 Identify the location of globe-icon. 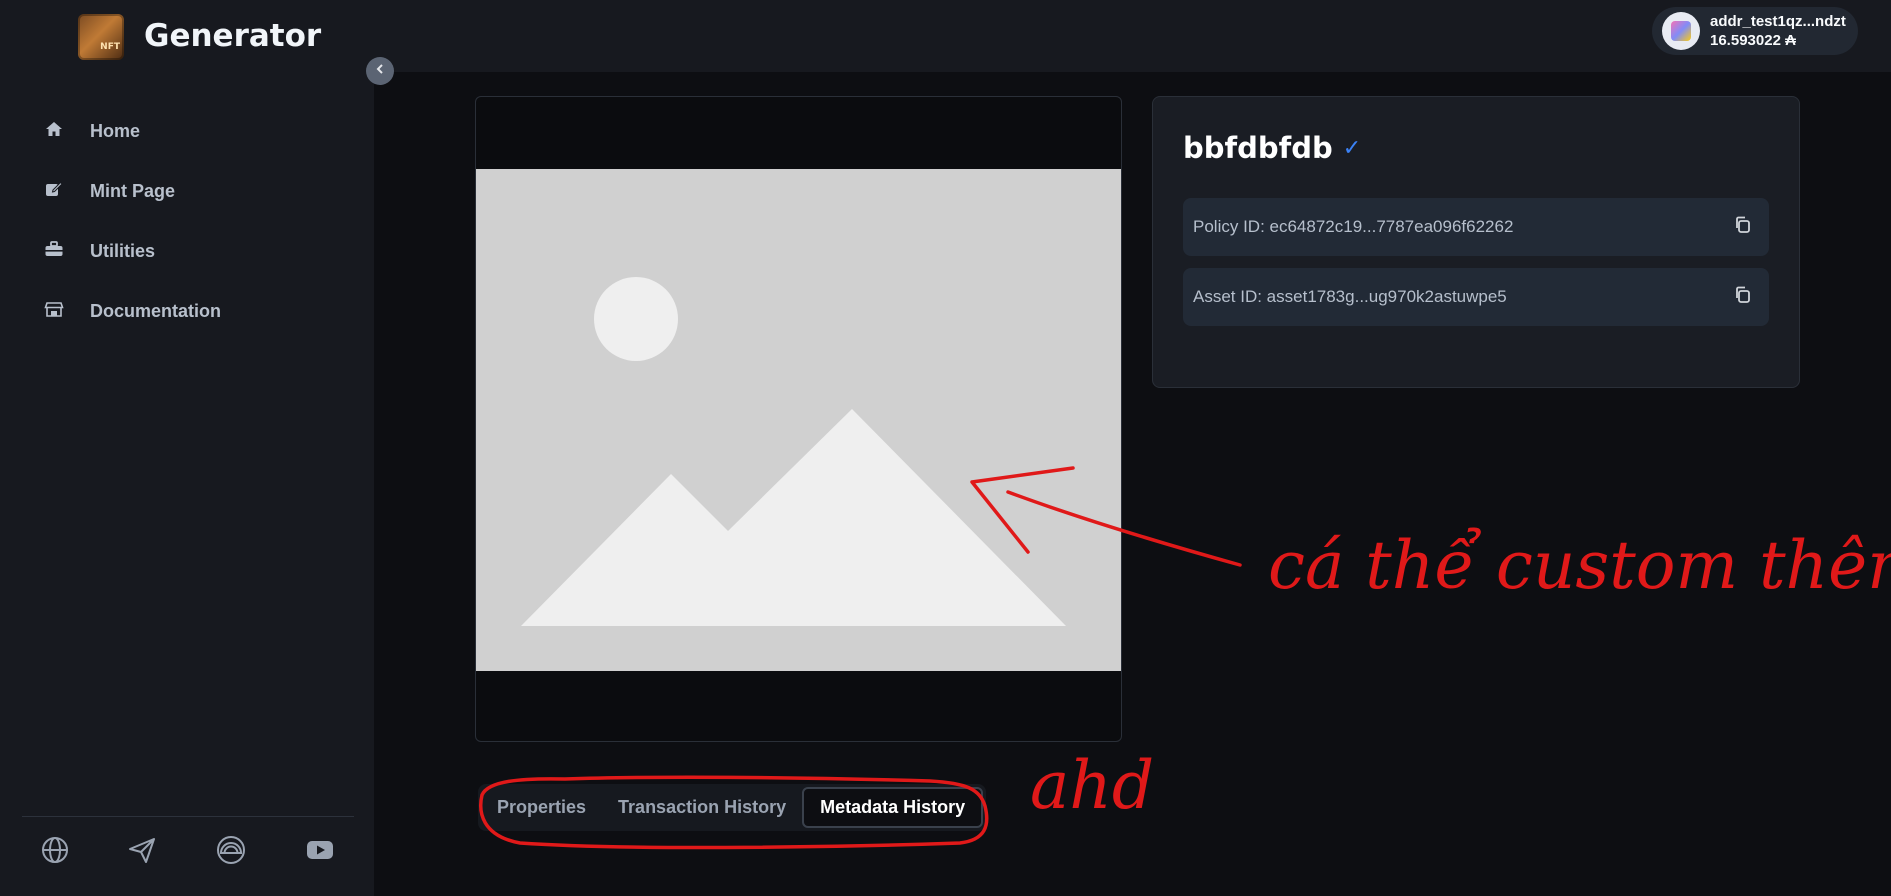
(55, 852).